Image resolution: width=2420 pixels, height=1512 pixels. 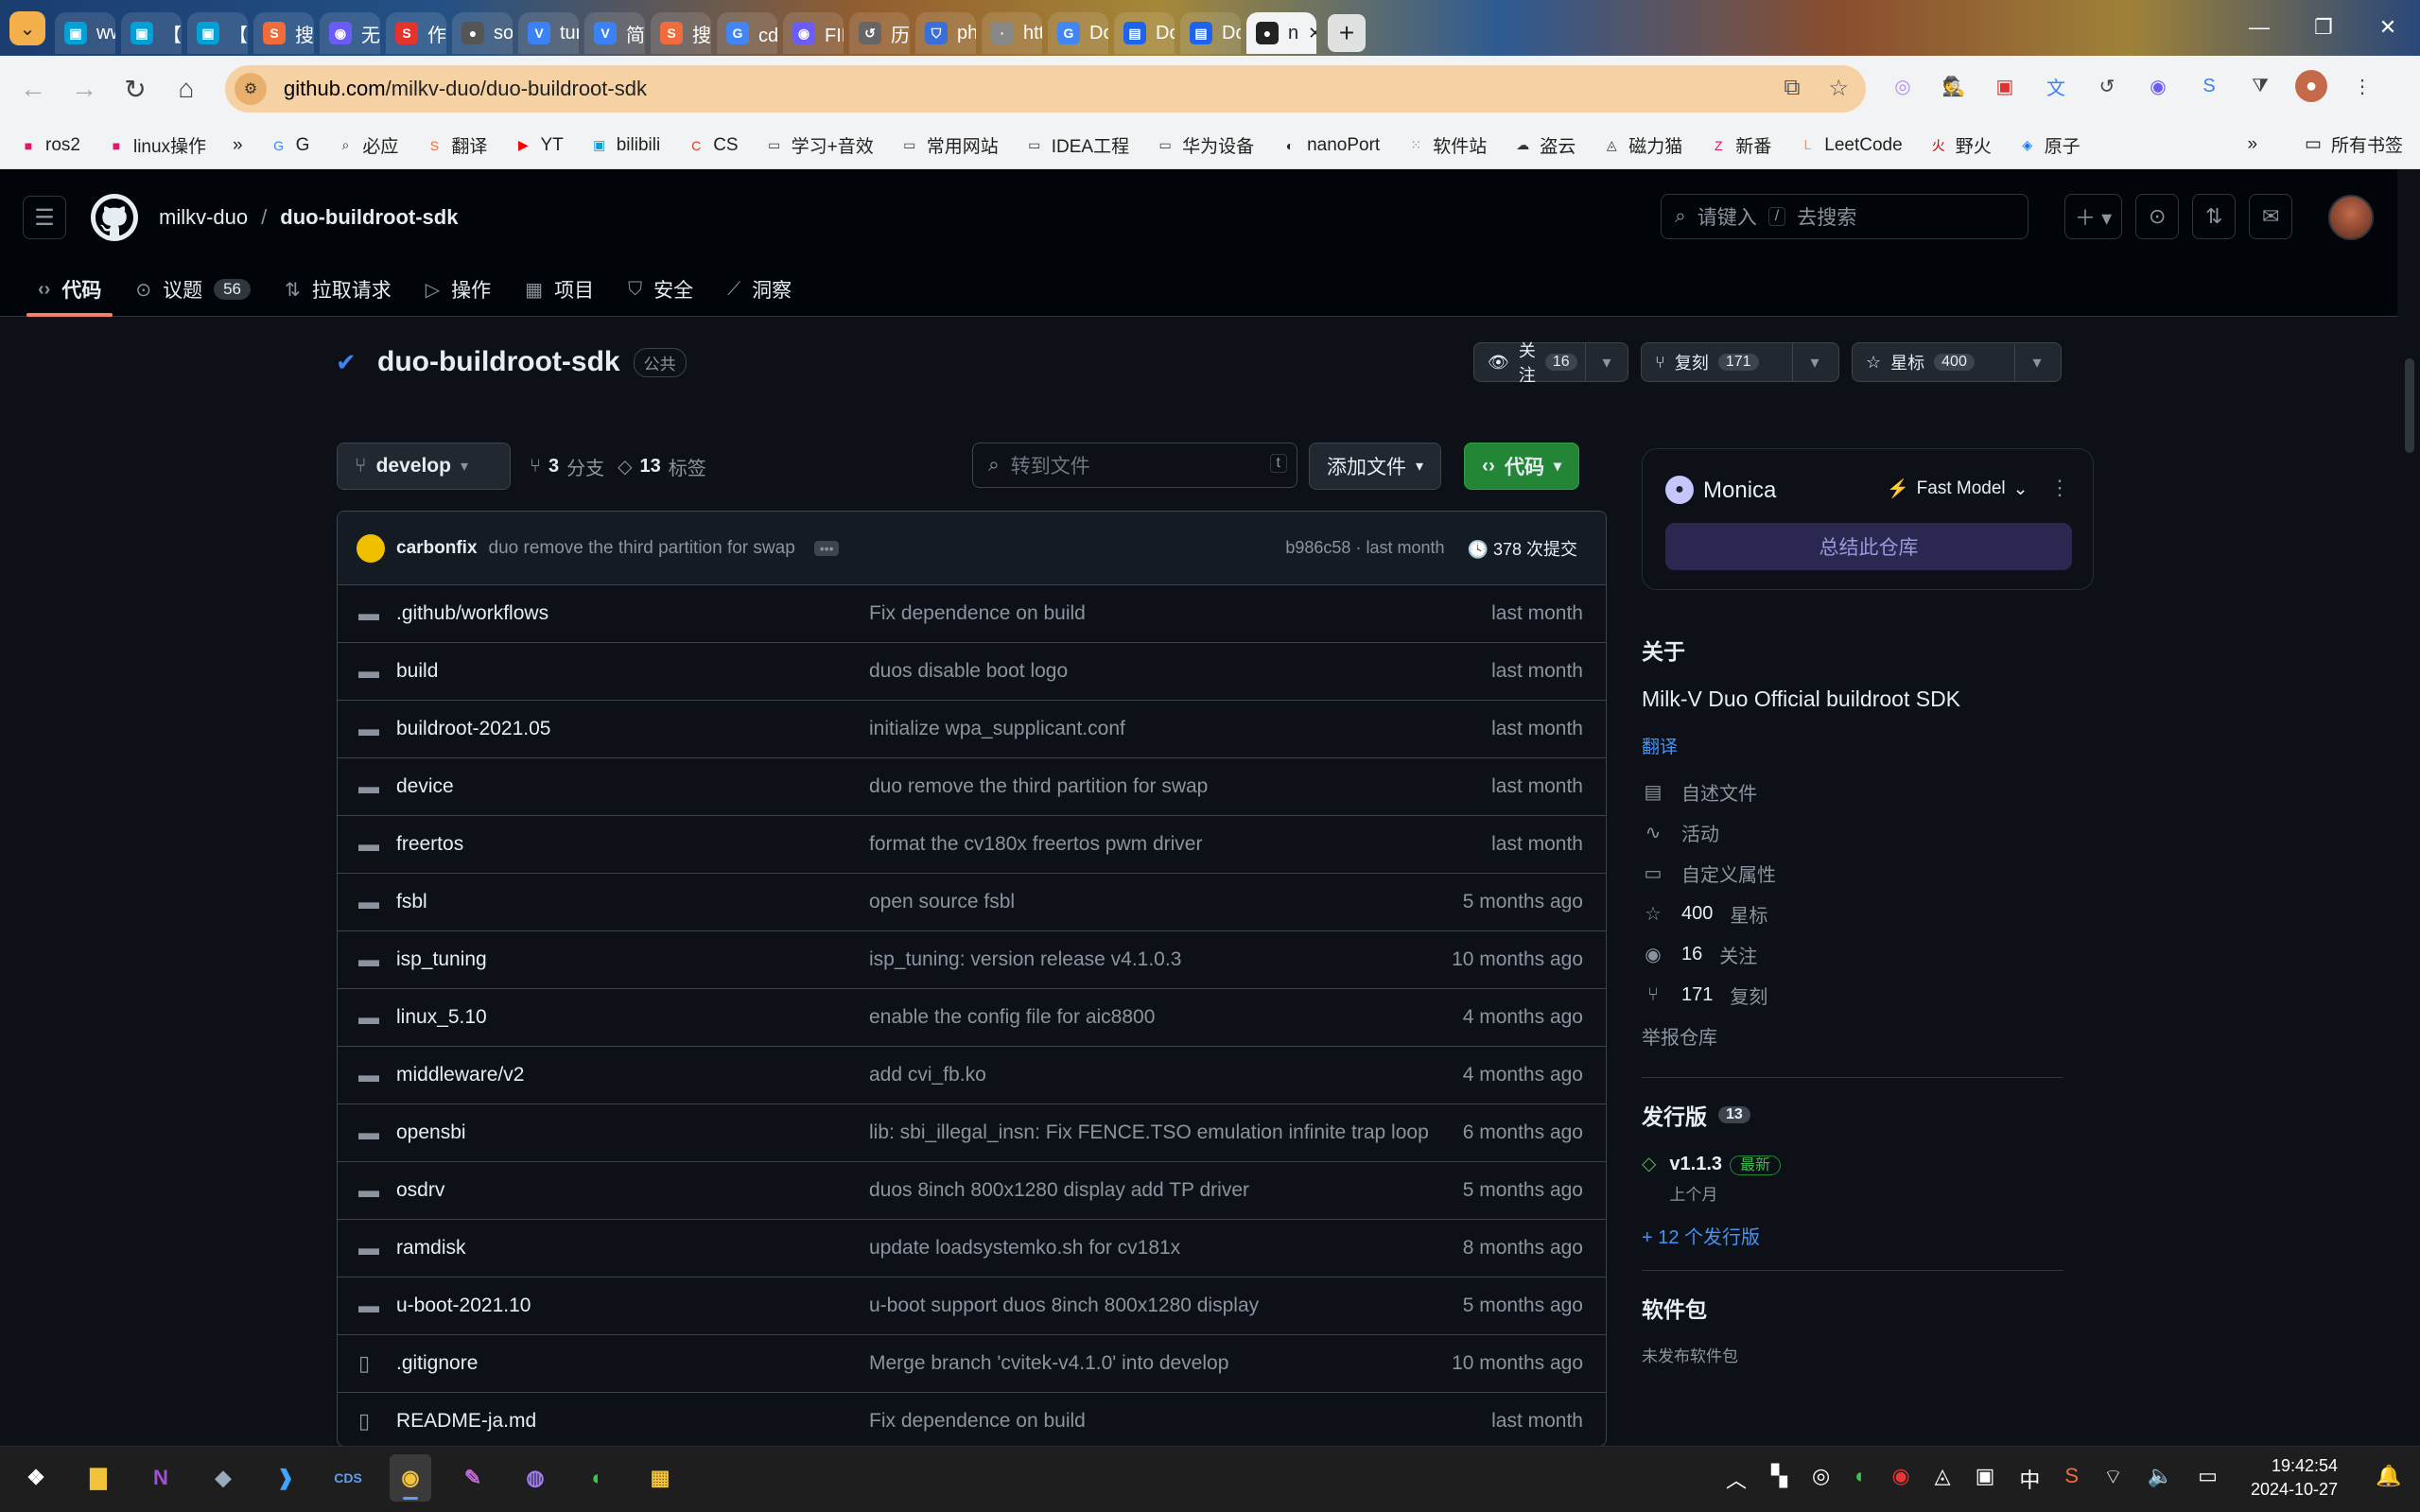 What do you see at coordinates (2271, 216) in the screenshot?
I see `inbox-icon: ✉` at bounding box center [2271, 216].